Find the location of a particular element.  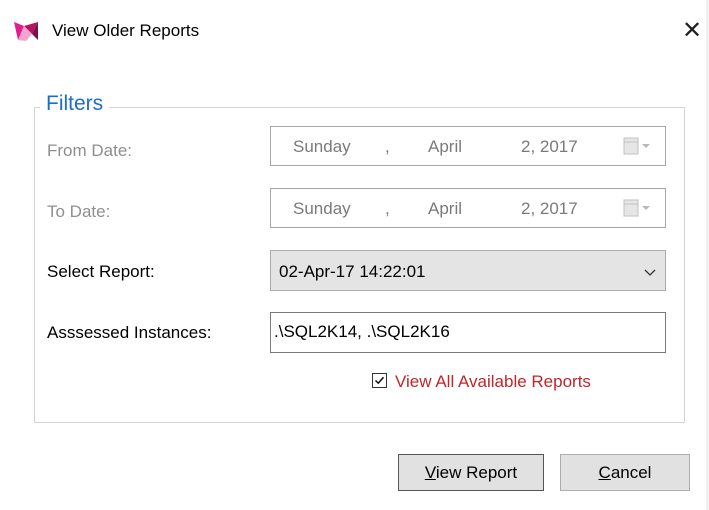

cancel-button: Cancel is located at coordinates (625, 472).